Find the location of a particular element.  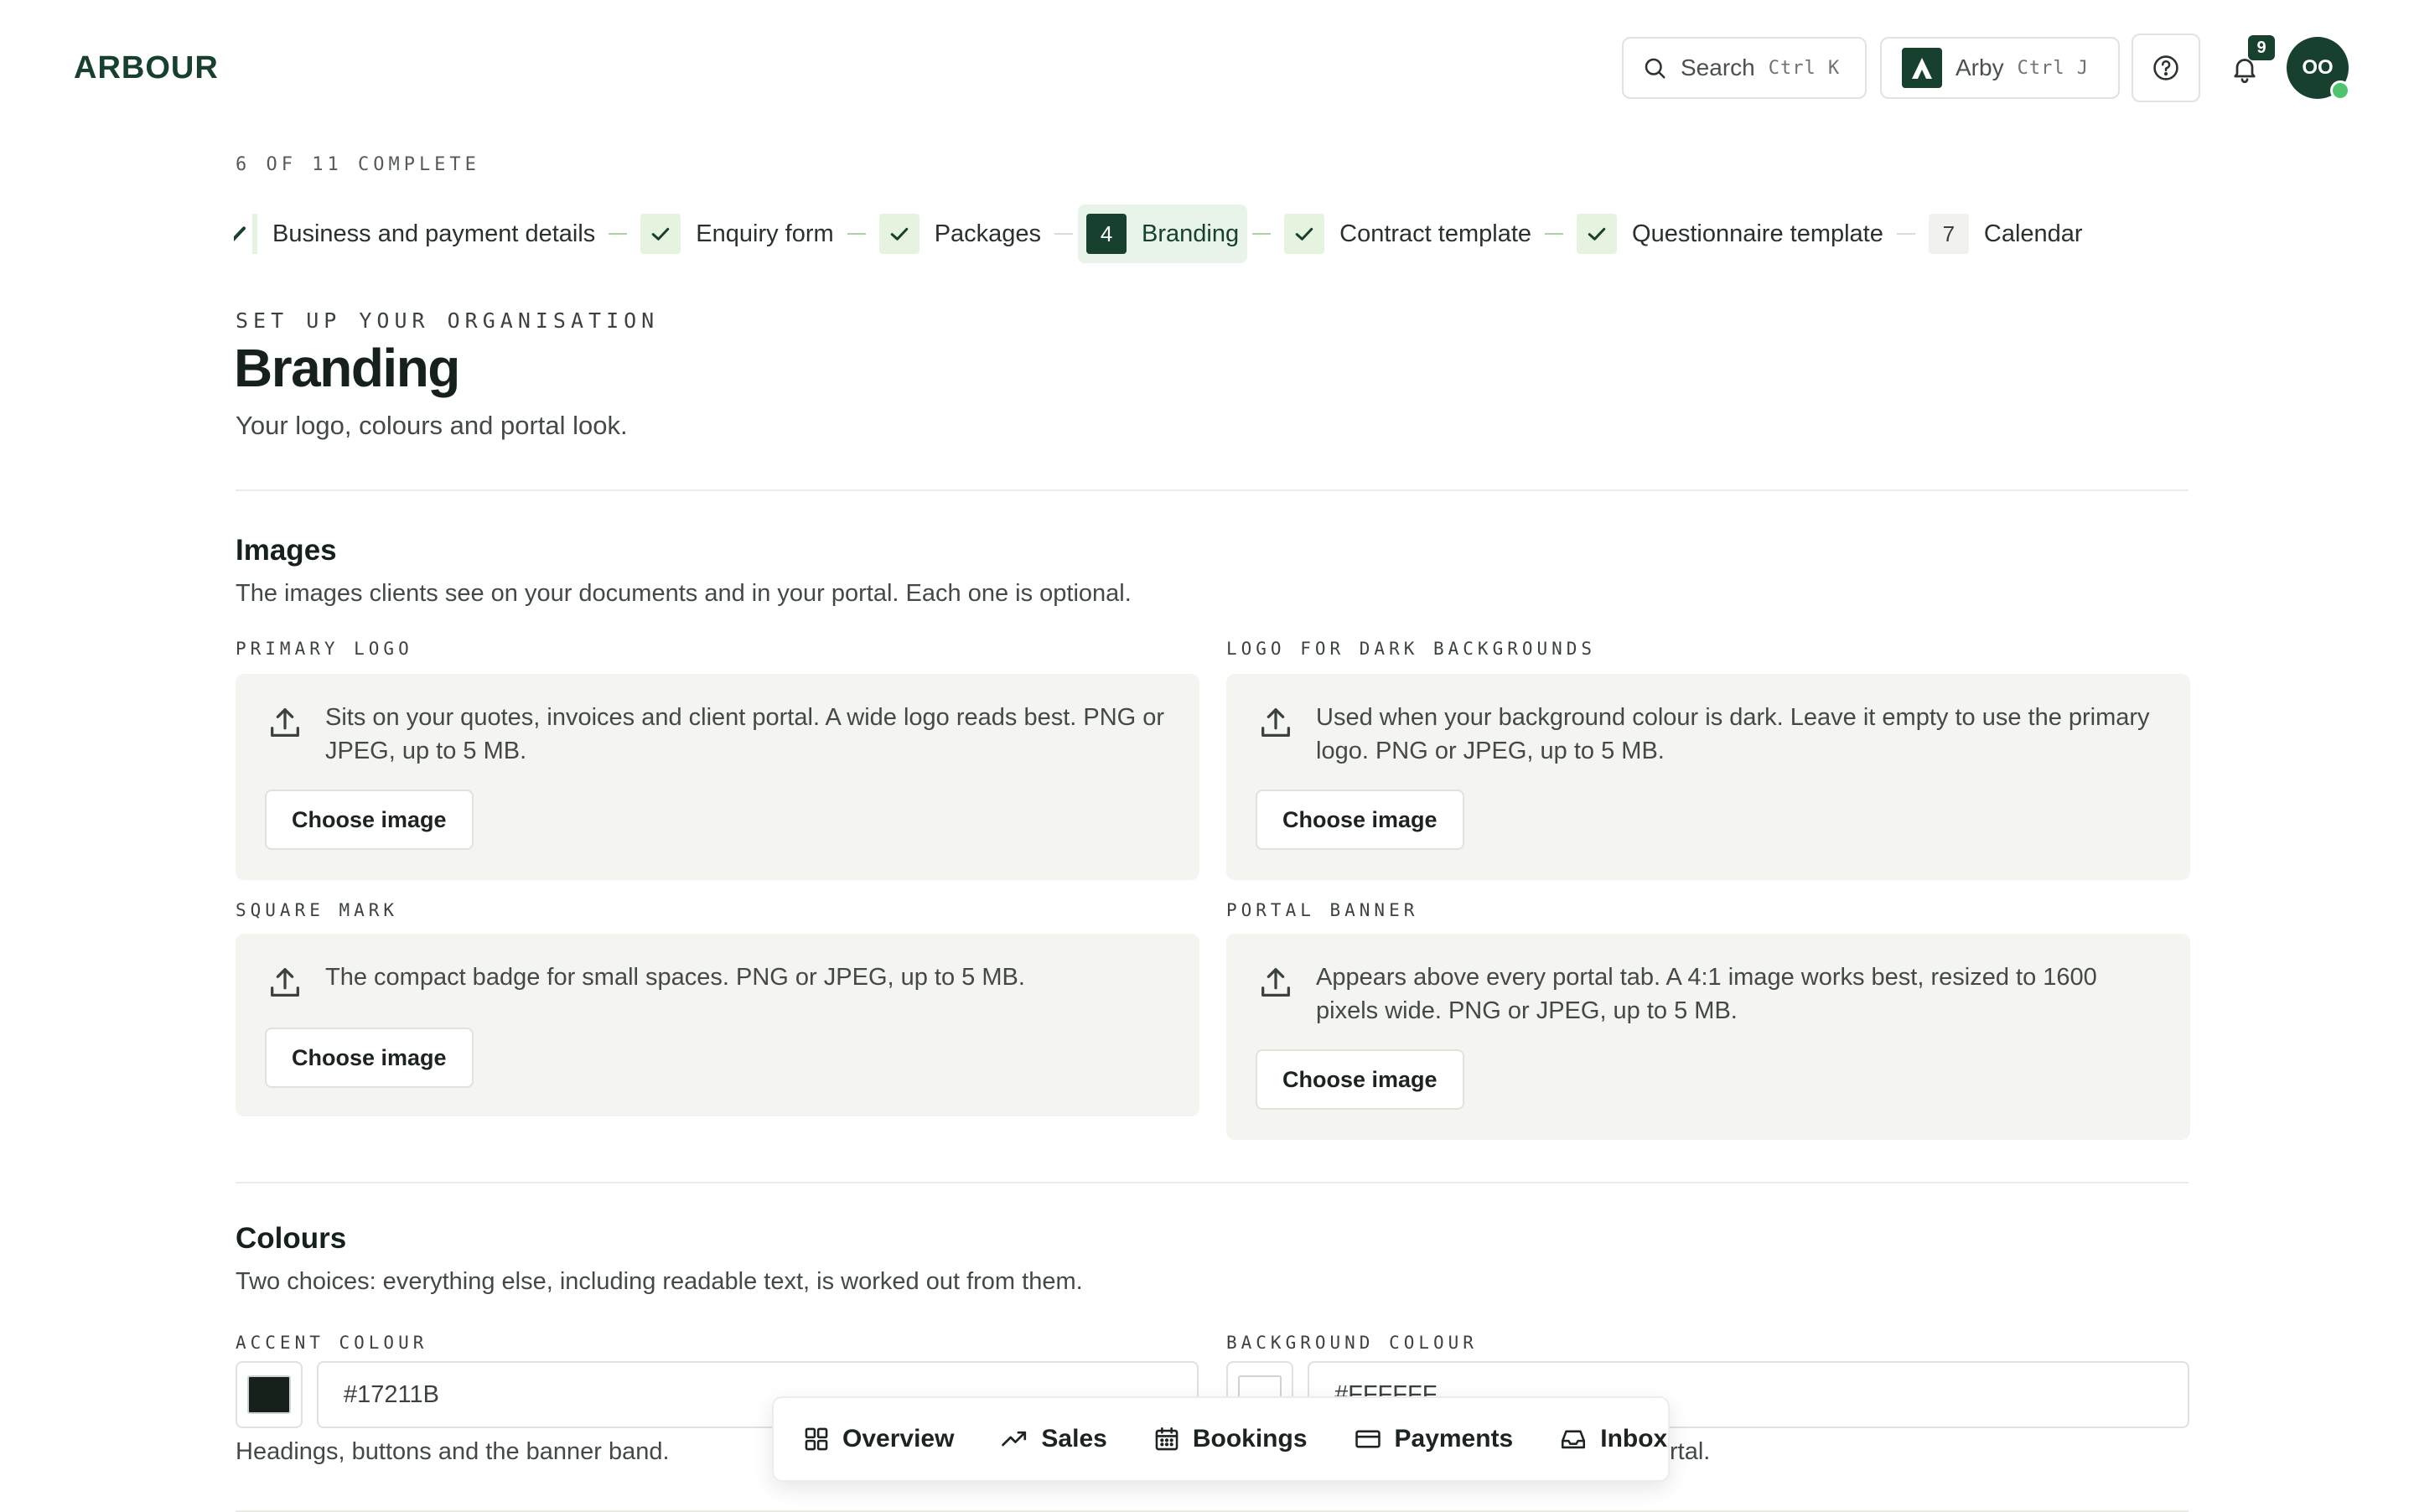

avatar-initials: OO is located at coordinates (2318, 67).